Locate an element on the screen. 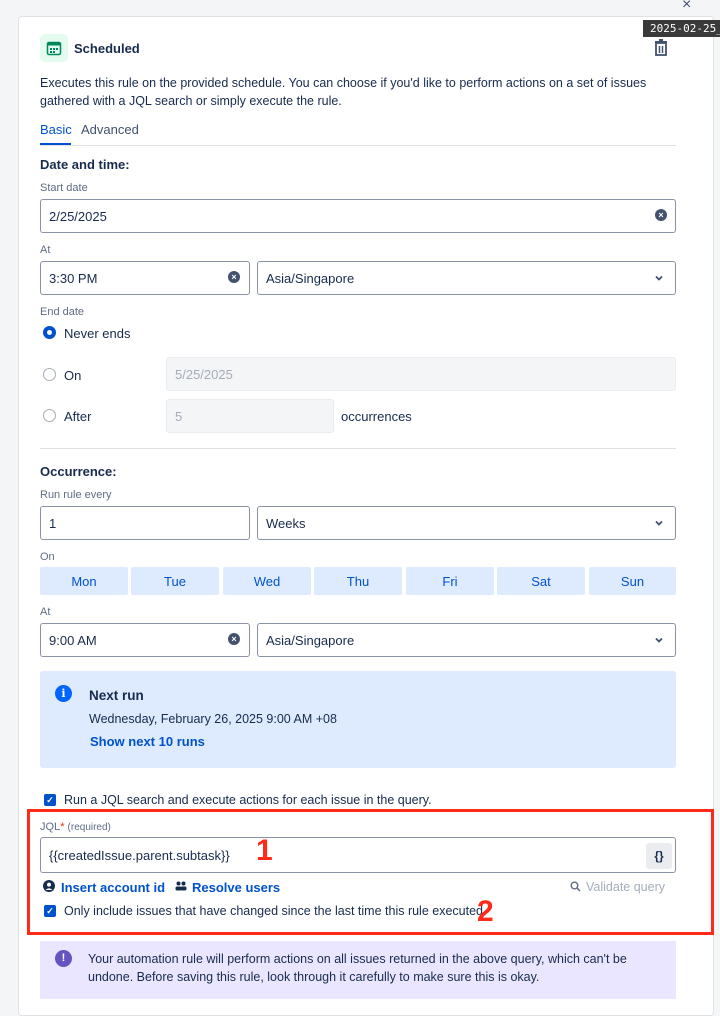 The width and height of the screenshot is (720, 1016). tab-advanced: Advanced is located at coordinates (110, 129).